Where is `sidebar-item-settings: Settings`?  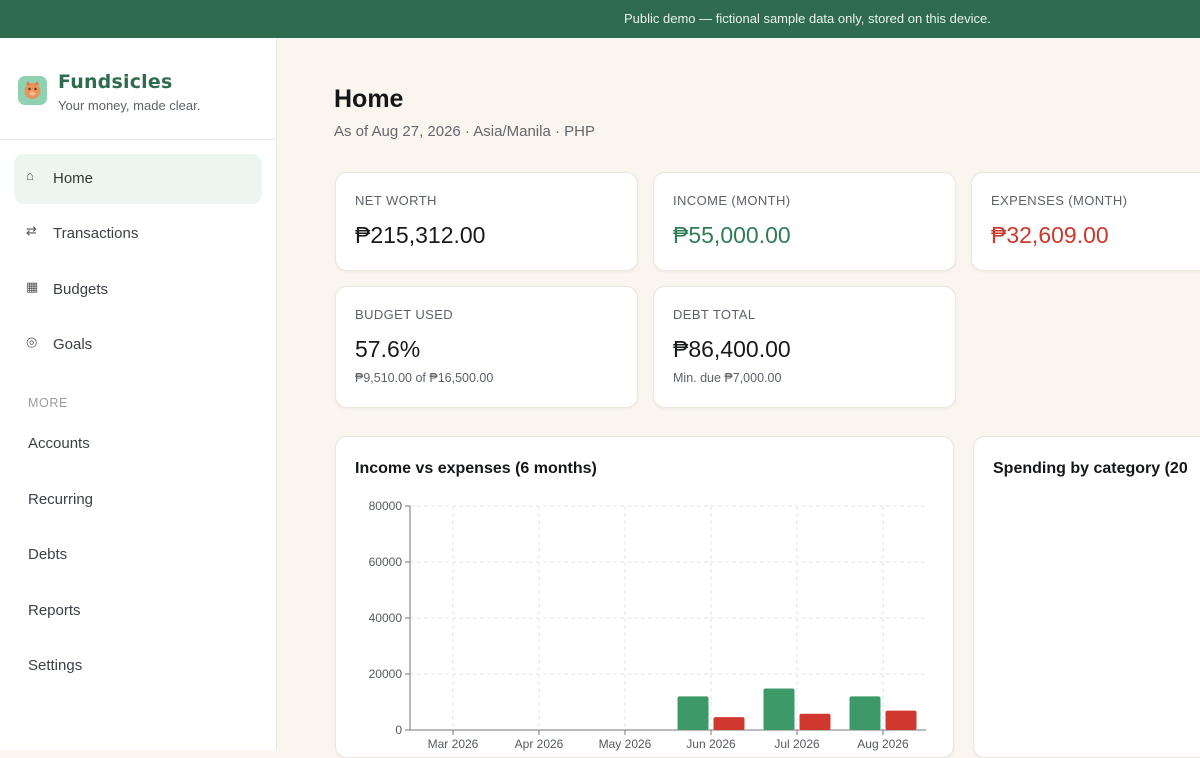 sidebar-item-settings: Settings is located at coordinates (138, 666).